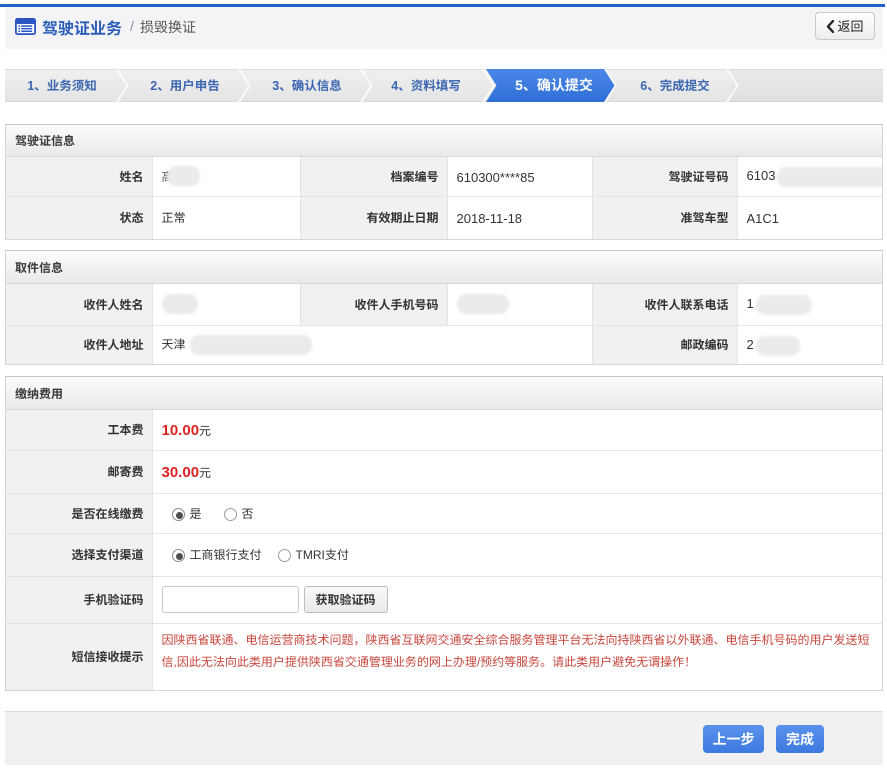 Image resolution: width=887 pixels, height=769 pixels. What do you see at coordinates (184, 84) in the screenshot?
I see `svg-text: 2、用户申告` at bounding box center [184, 84].